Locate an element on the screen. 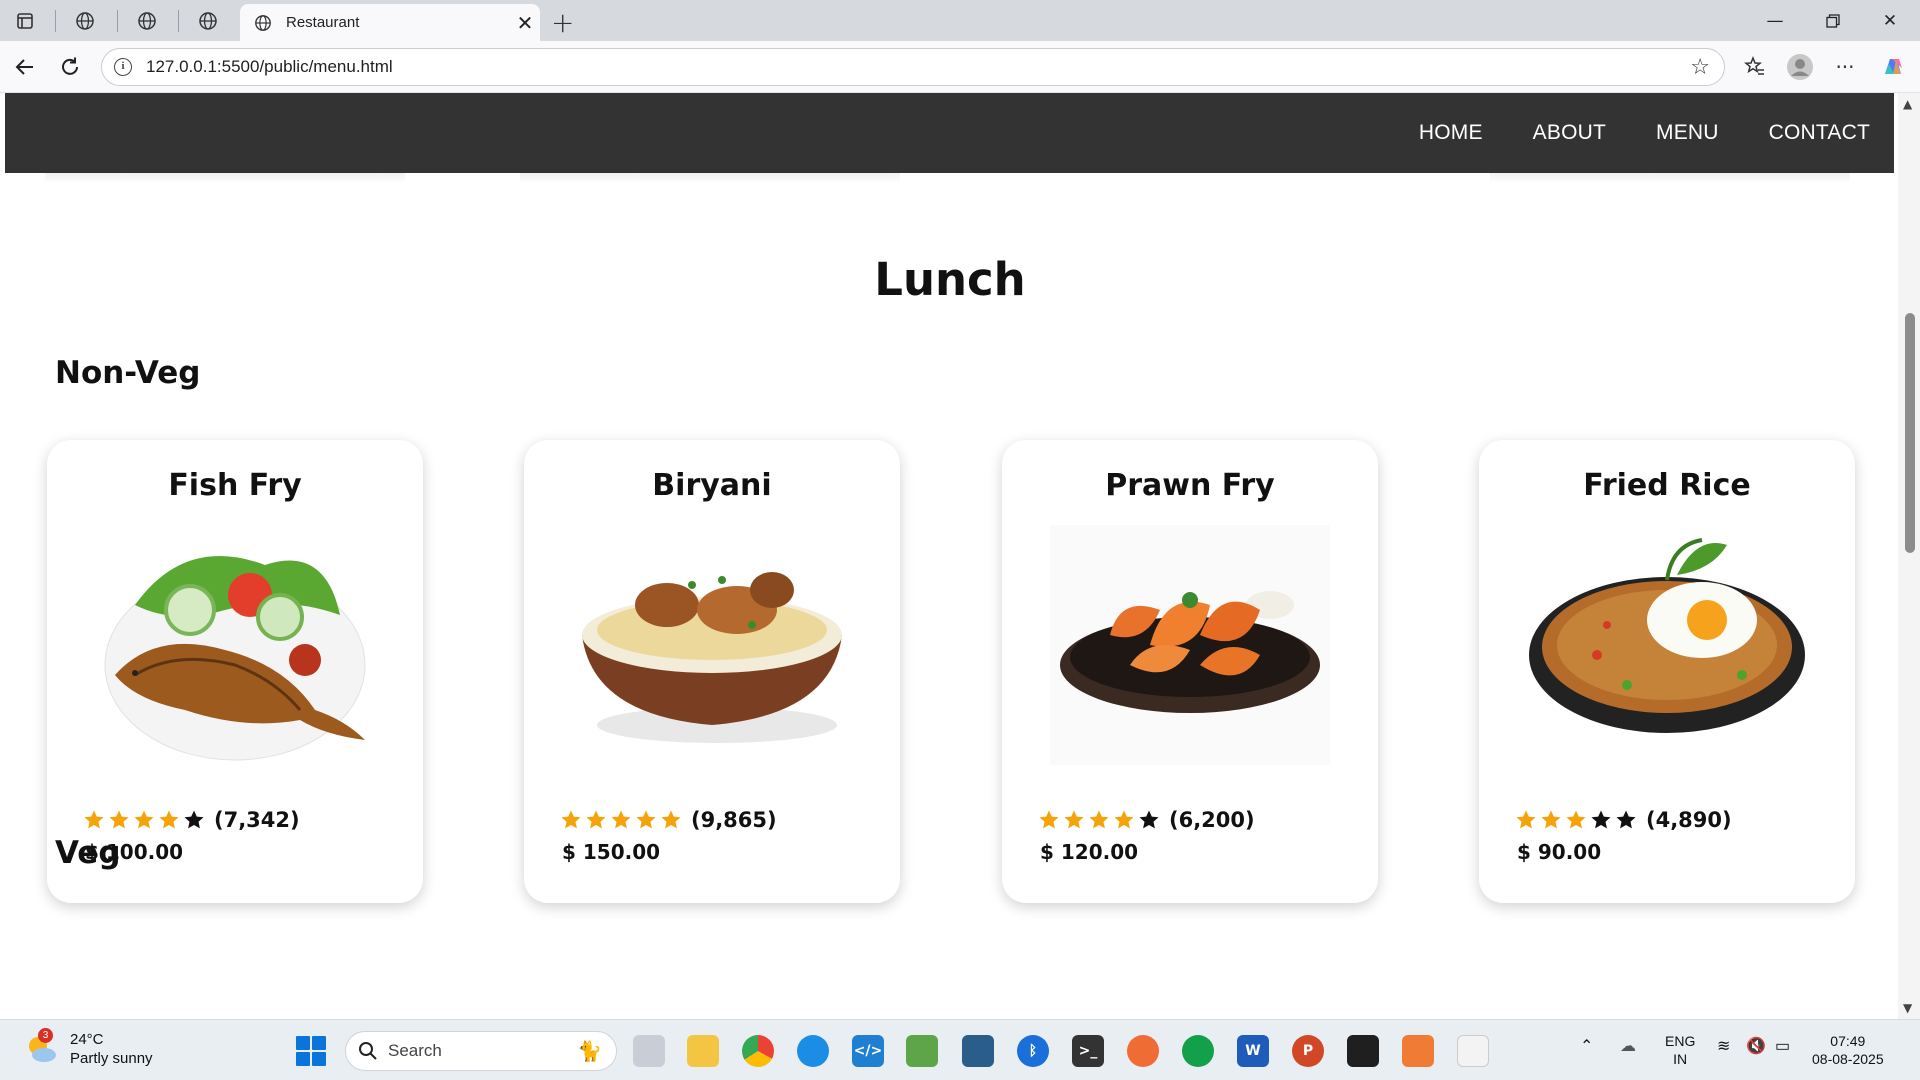  minimize-icon: — is located at coordinates (1775, 21).